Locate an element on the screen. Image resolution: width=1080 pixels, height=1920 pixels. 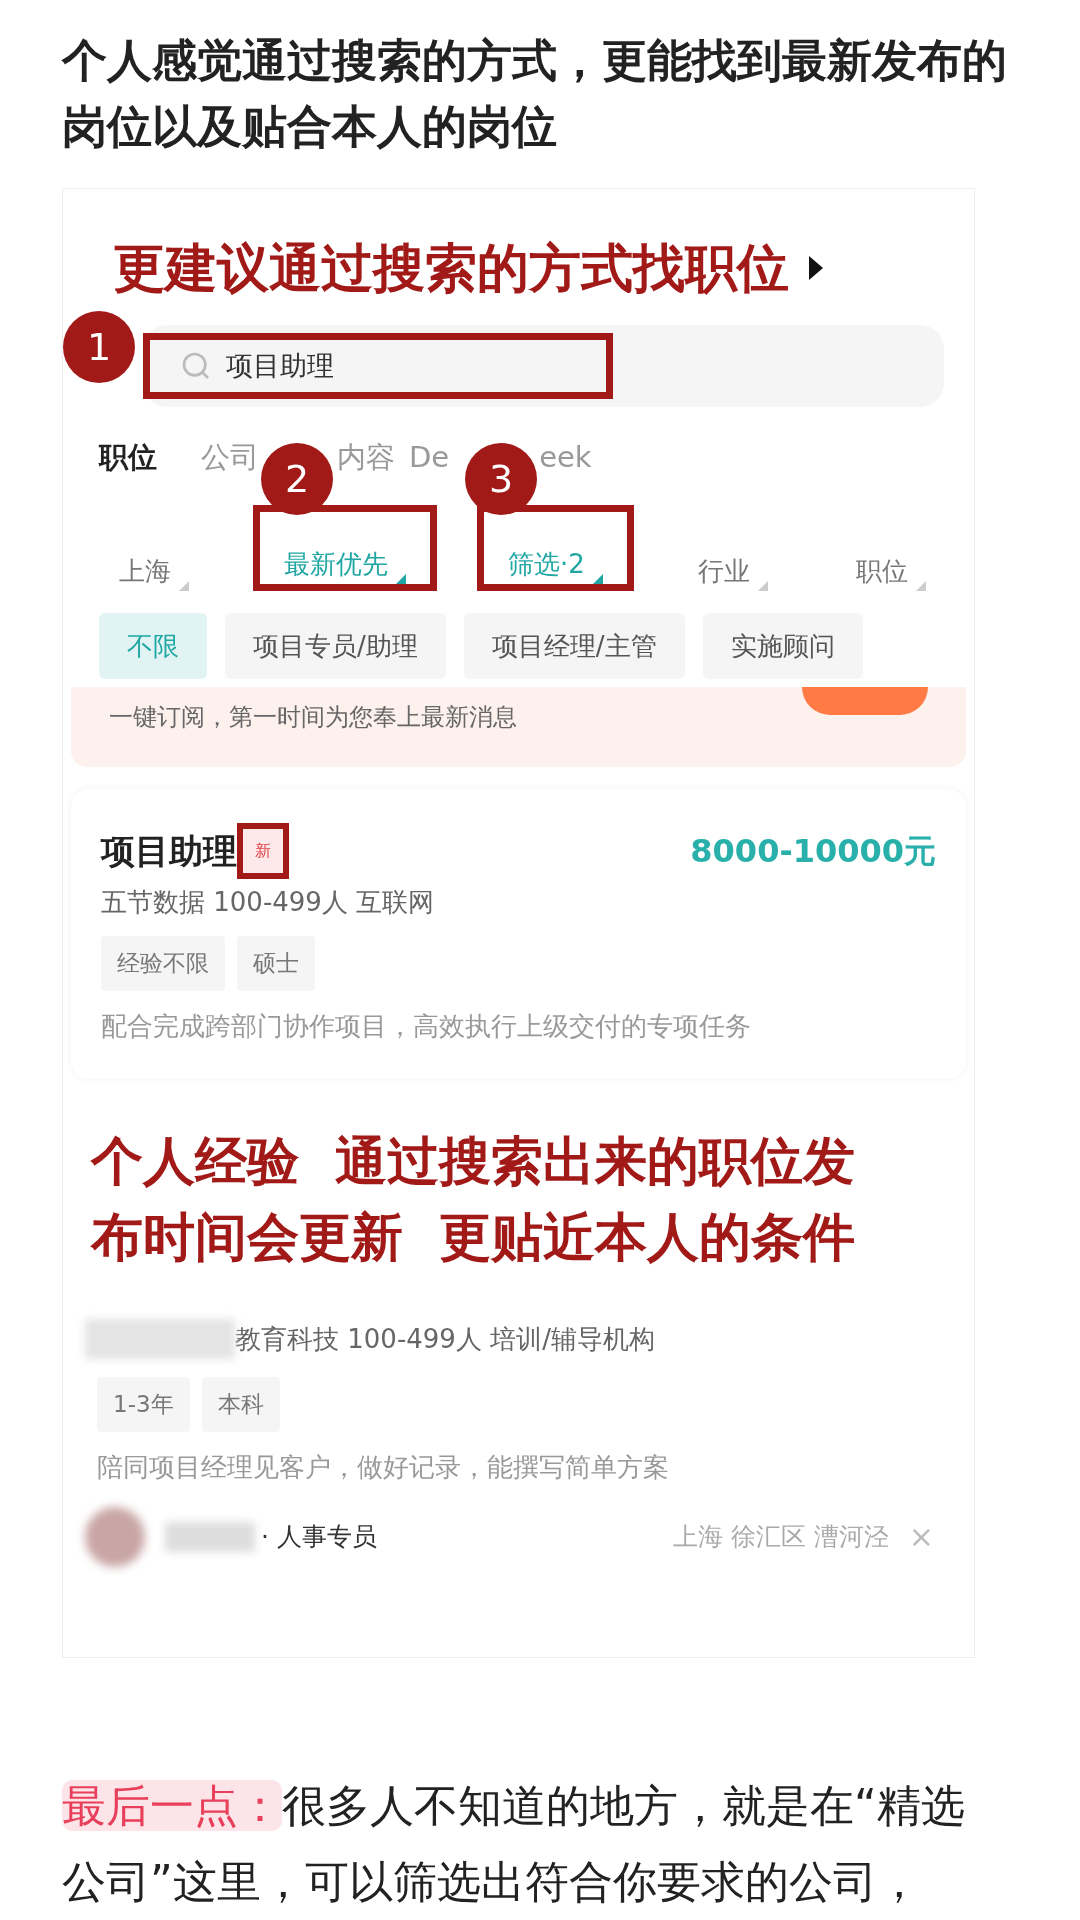
filter-dropdown: 上海 is located at coordinates (154, 548).